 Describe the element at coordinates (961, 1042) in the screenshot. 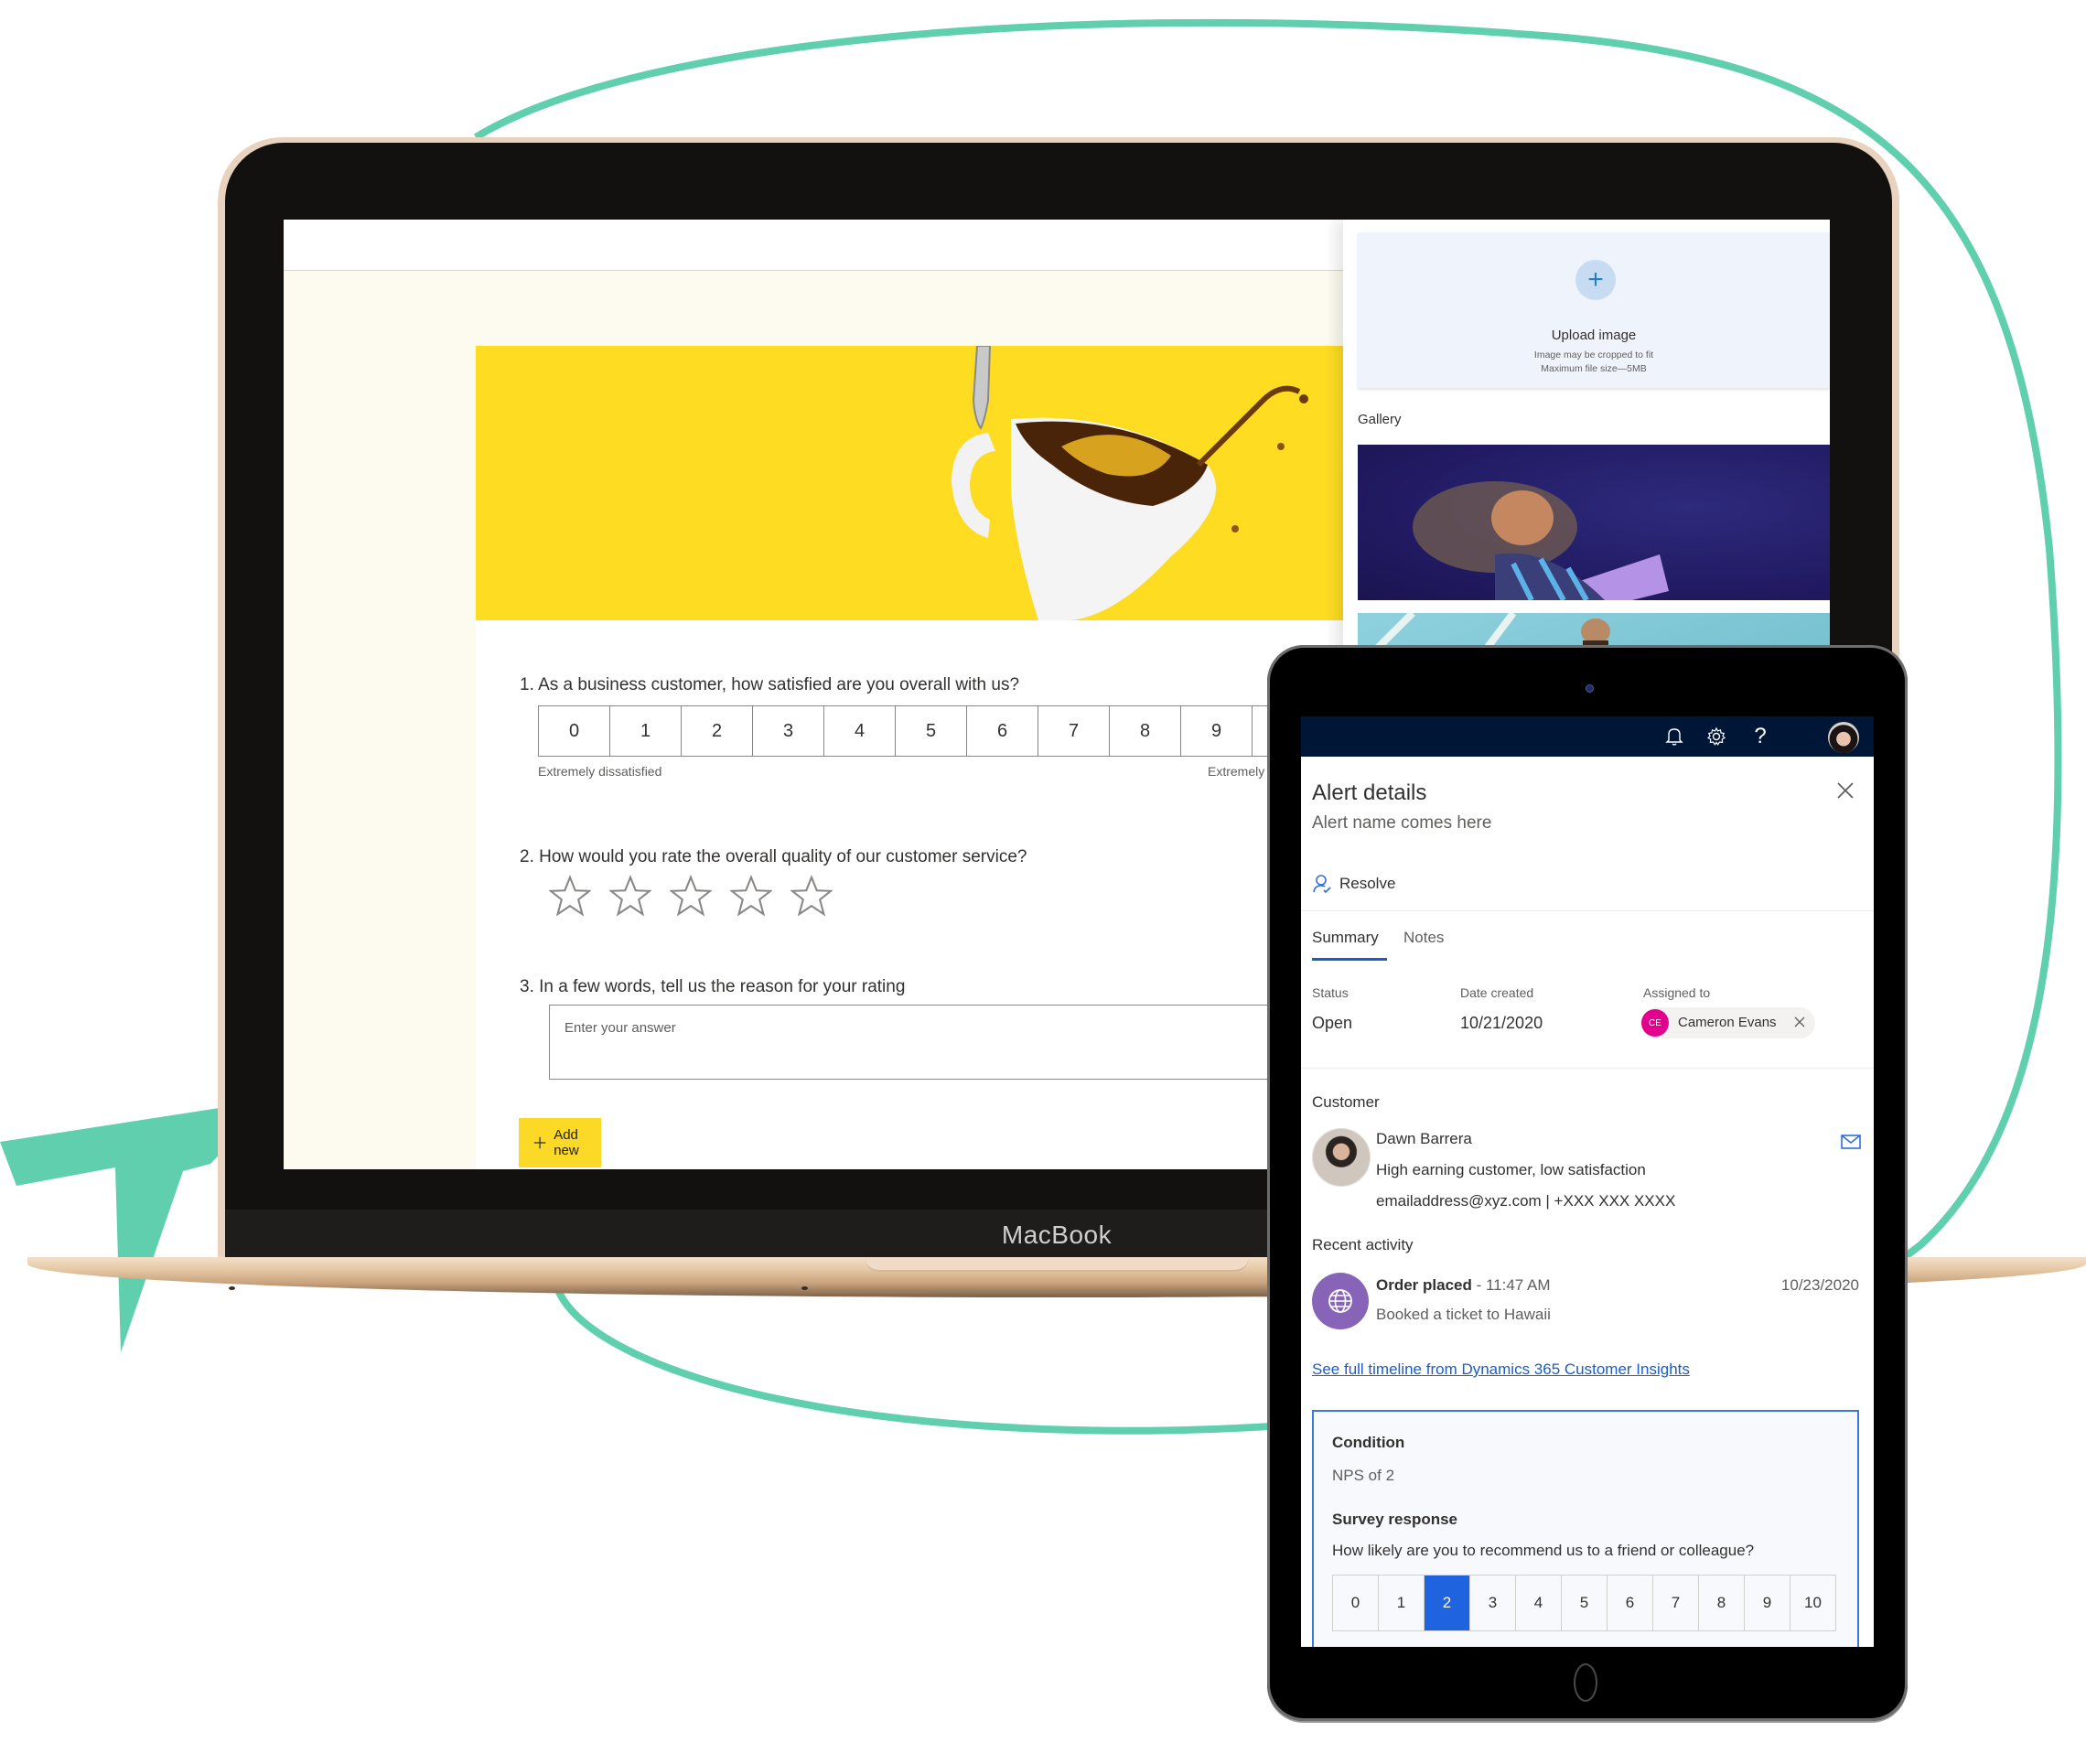

I see `answer-textbox` at that location.